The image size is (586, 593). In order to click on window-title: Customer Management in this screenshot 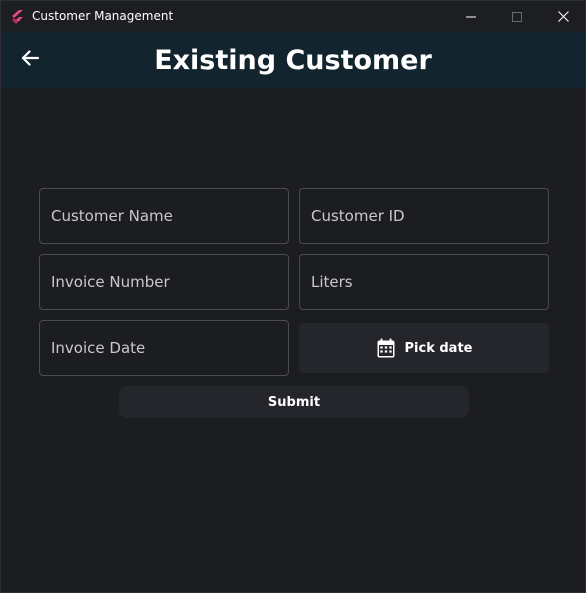, I will do `click(103, 16)`.